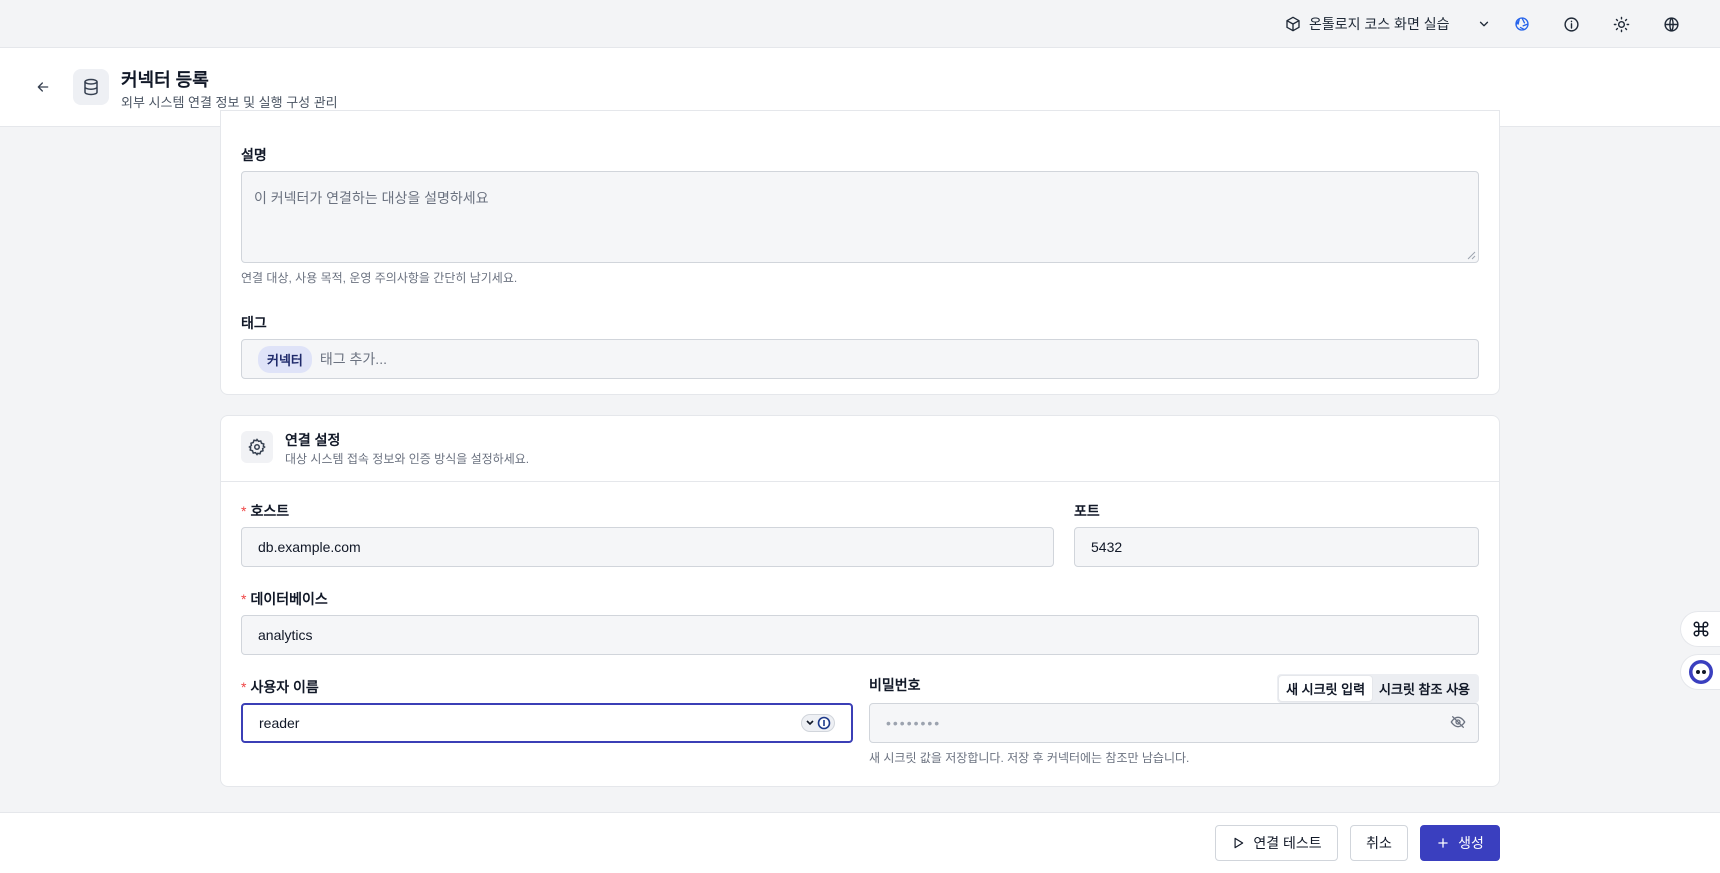  What do you see at coordinates (1107, 547) in the screenshot?
I see `port-value: 5432` at bounding box center [1107, 547].